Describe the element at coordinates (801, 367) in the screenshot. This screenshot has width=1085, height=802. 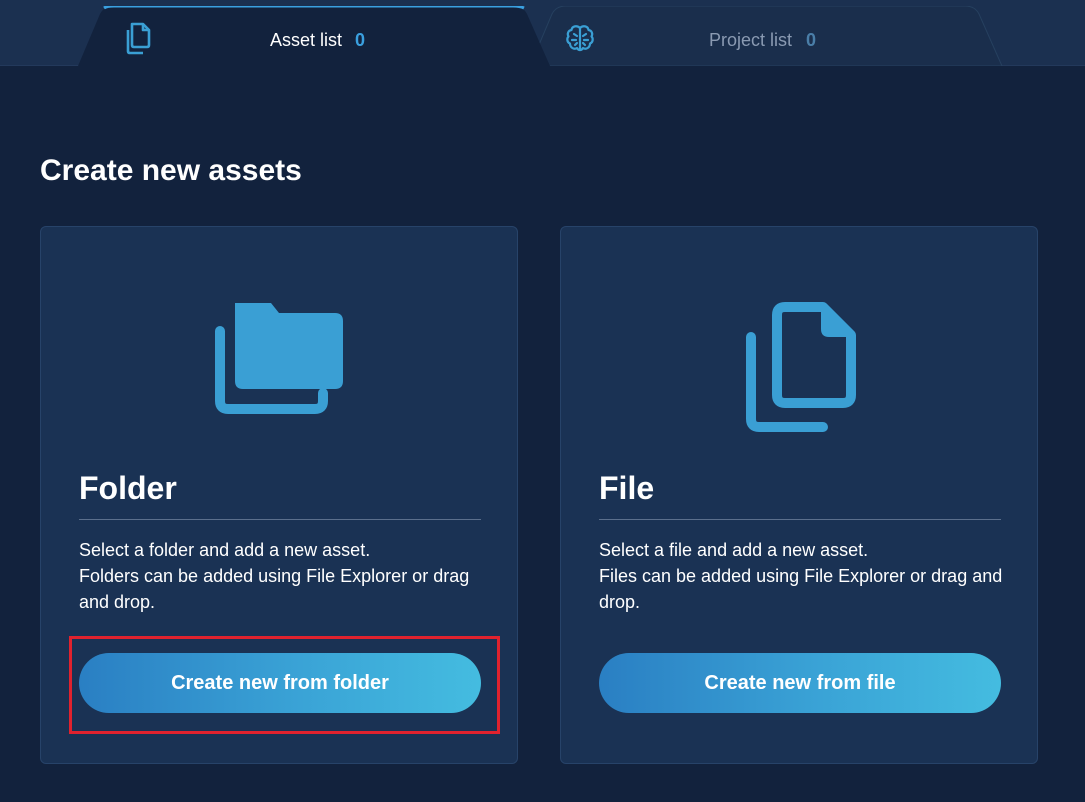
I see `file-copy-icon` at that location.